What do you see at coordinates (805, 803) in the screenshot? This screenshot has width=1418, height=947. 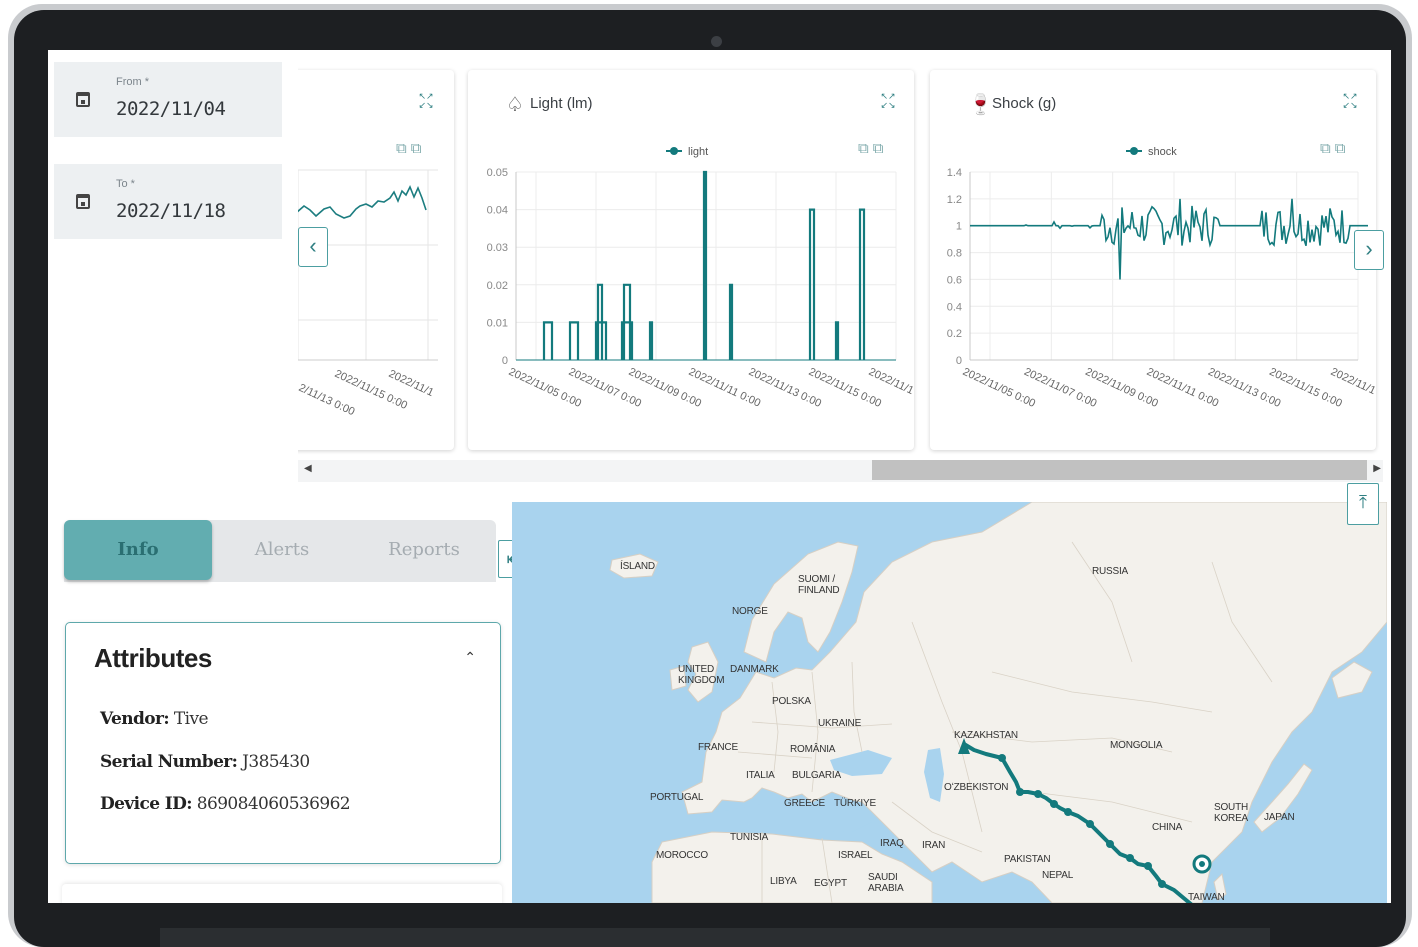 I see `map-label: GREECE` at bounding box center [805, 803].